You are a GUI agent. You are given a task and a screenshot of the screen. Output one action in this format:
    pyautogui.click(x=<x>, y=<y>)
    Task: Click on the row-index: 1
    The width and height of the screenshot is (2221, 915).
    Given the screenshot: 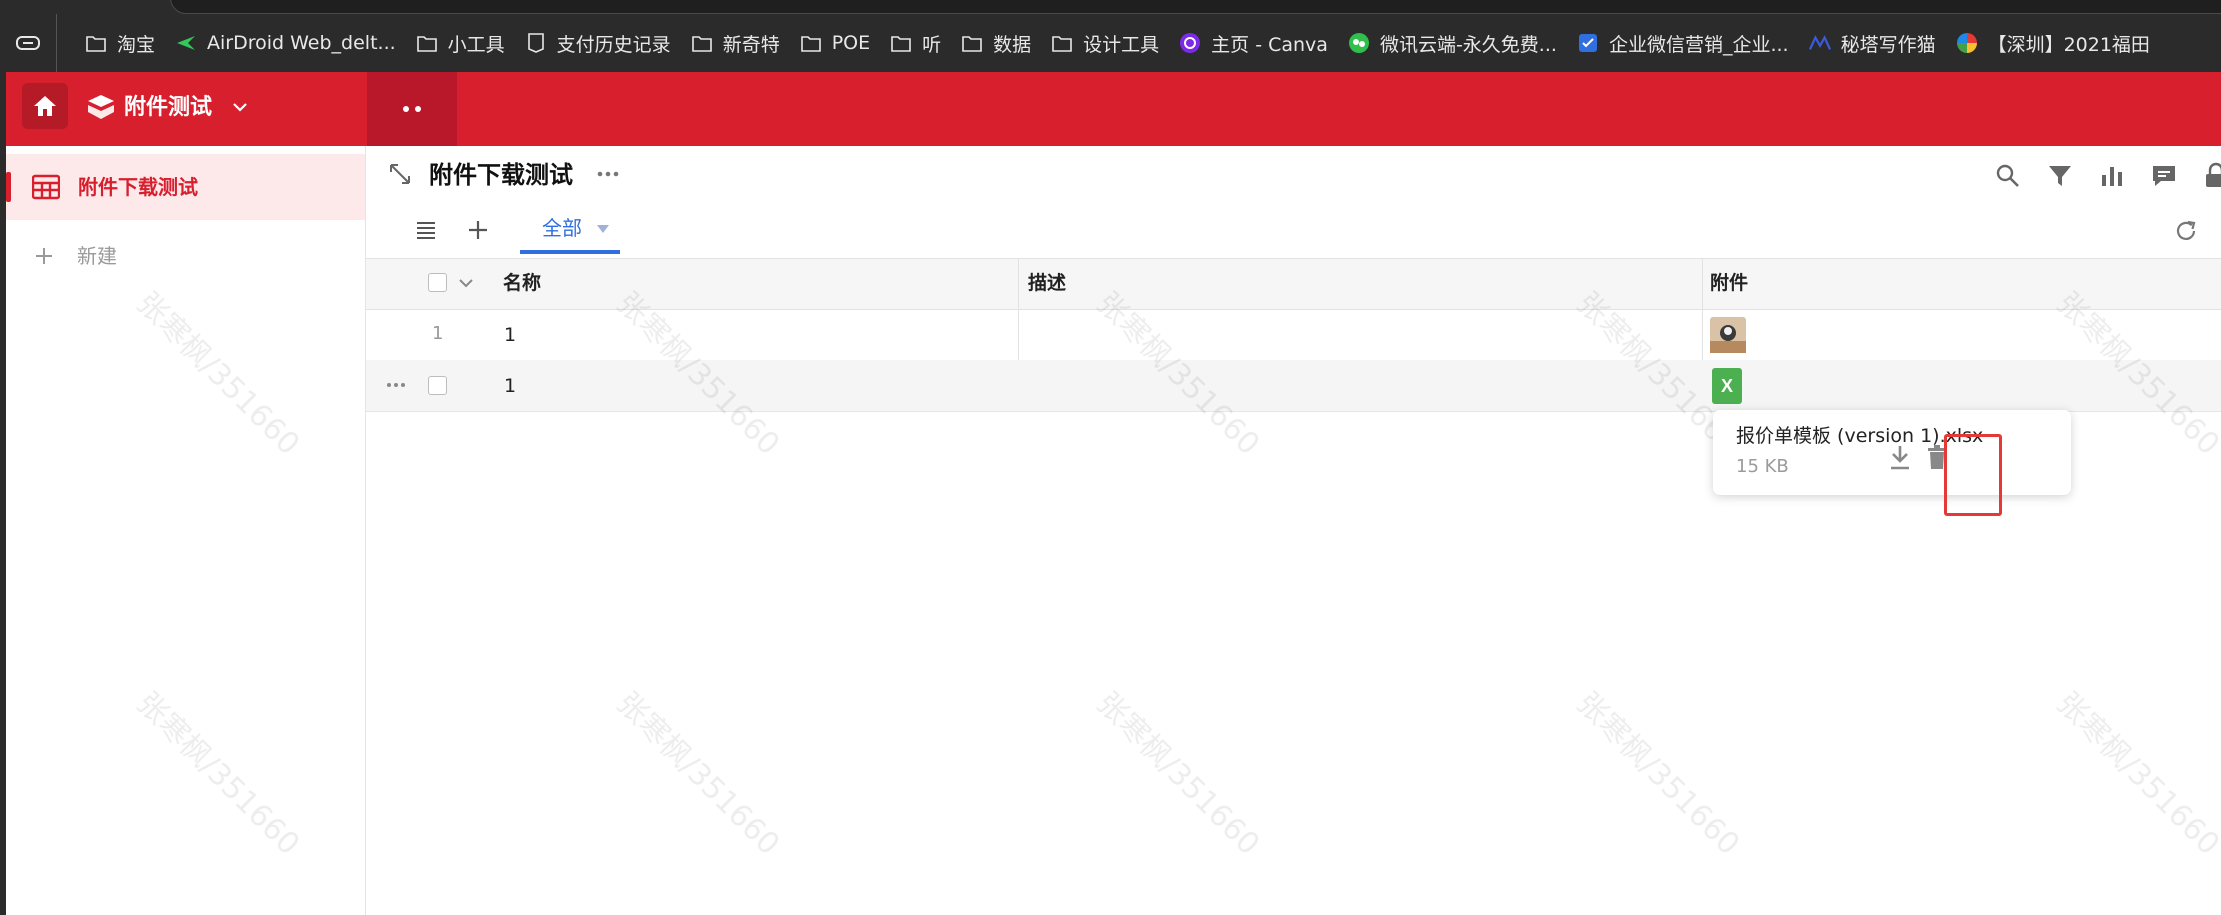 What is the action you would take?
    pyautogui.click(x=438, y=333)
    